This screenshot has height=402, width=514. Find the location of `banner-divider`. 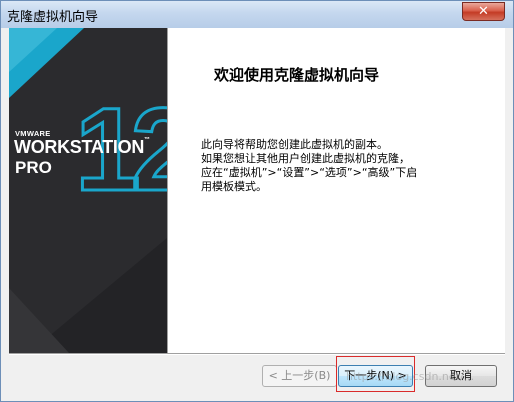

banner-divider is located at coordinates (167, 190).